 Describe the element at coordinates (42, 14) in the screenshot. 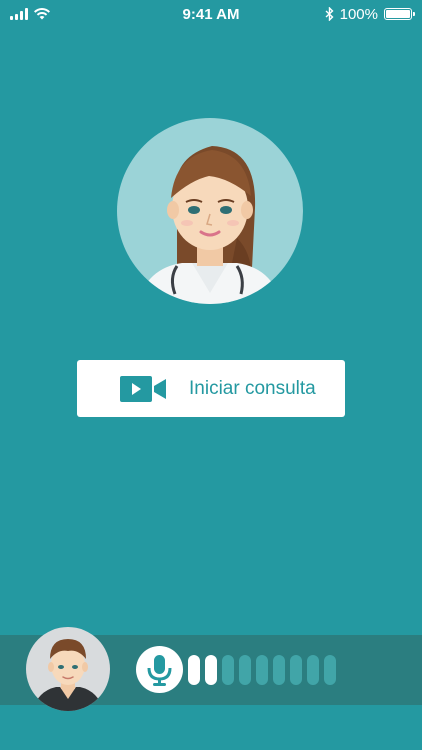

I see `wifi-icon` at that location.